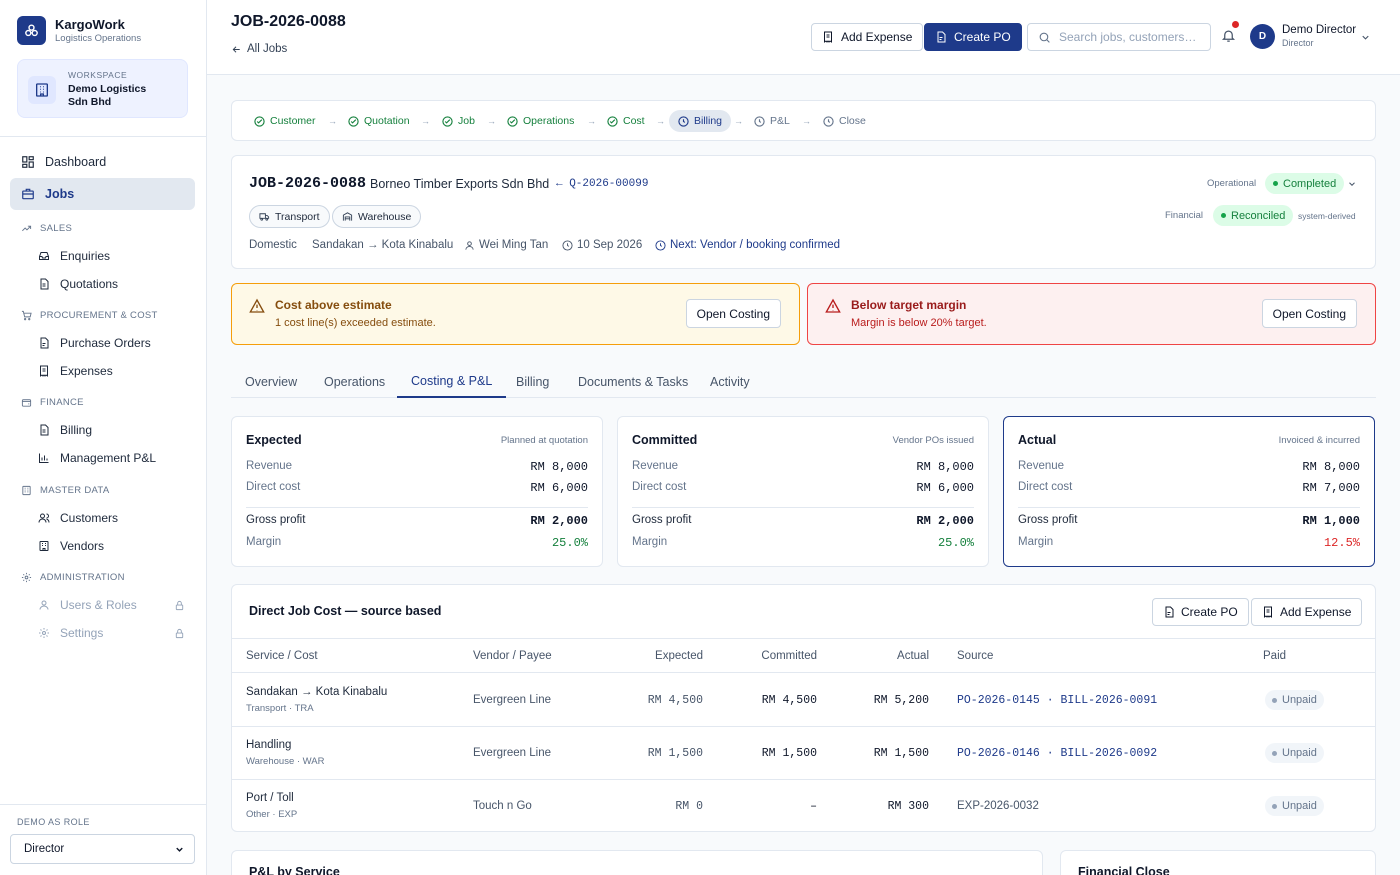 Image resolution: width=1400 pixels, height=875 pixels. What do you see at coordinates (113, 518) in the screenshot?
I see `nav-customers: Customers` at bounding box center [113, 518].